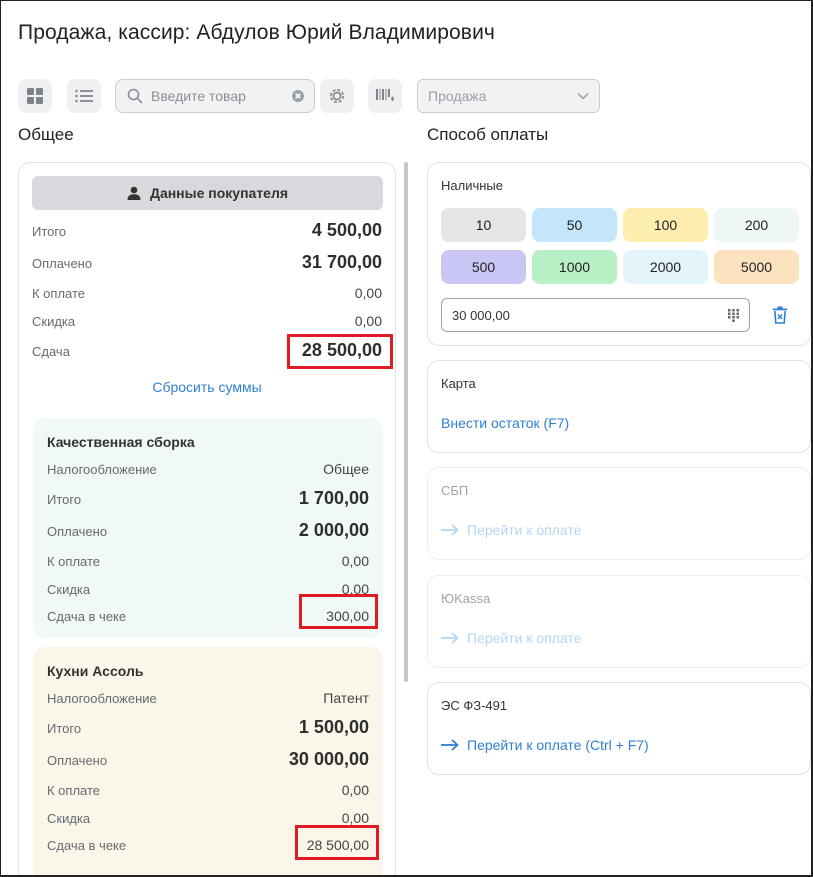  I want to click on search-placeholder: Введите товар, so click(198, 96).